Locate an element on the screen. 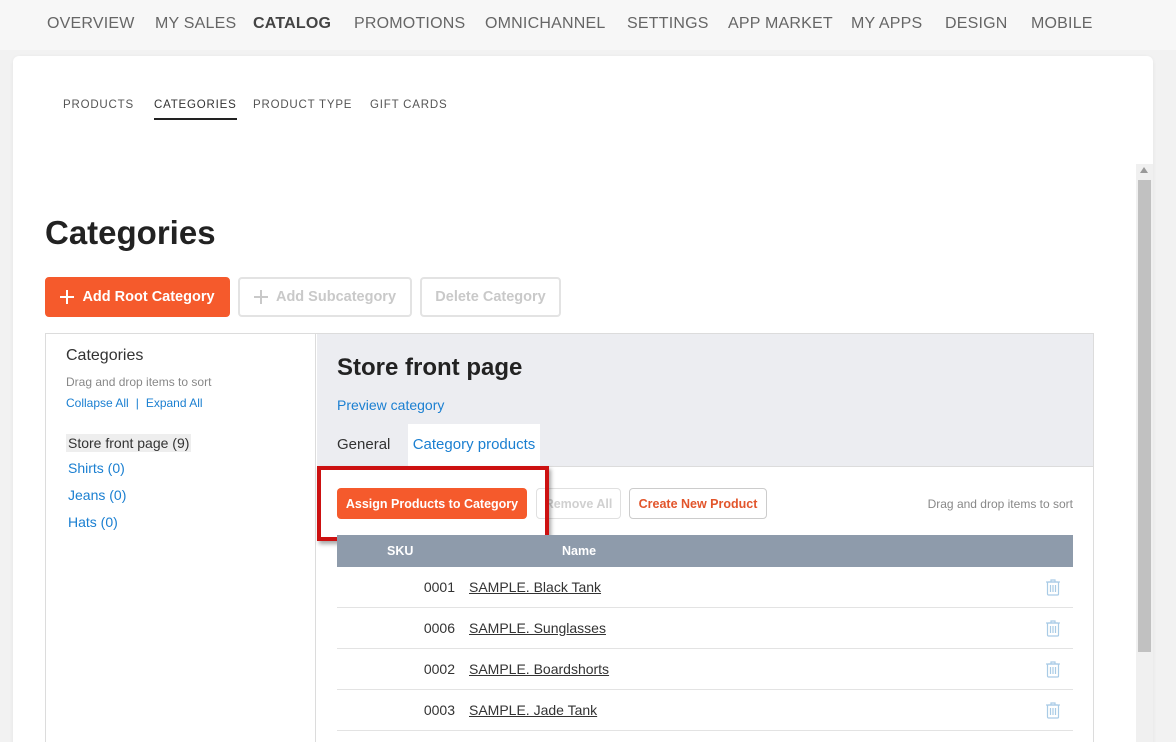 This screenshot has height=742, width=1176. product-link: SAMPLE. Boardshorts is located at coordinates (539, 669).